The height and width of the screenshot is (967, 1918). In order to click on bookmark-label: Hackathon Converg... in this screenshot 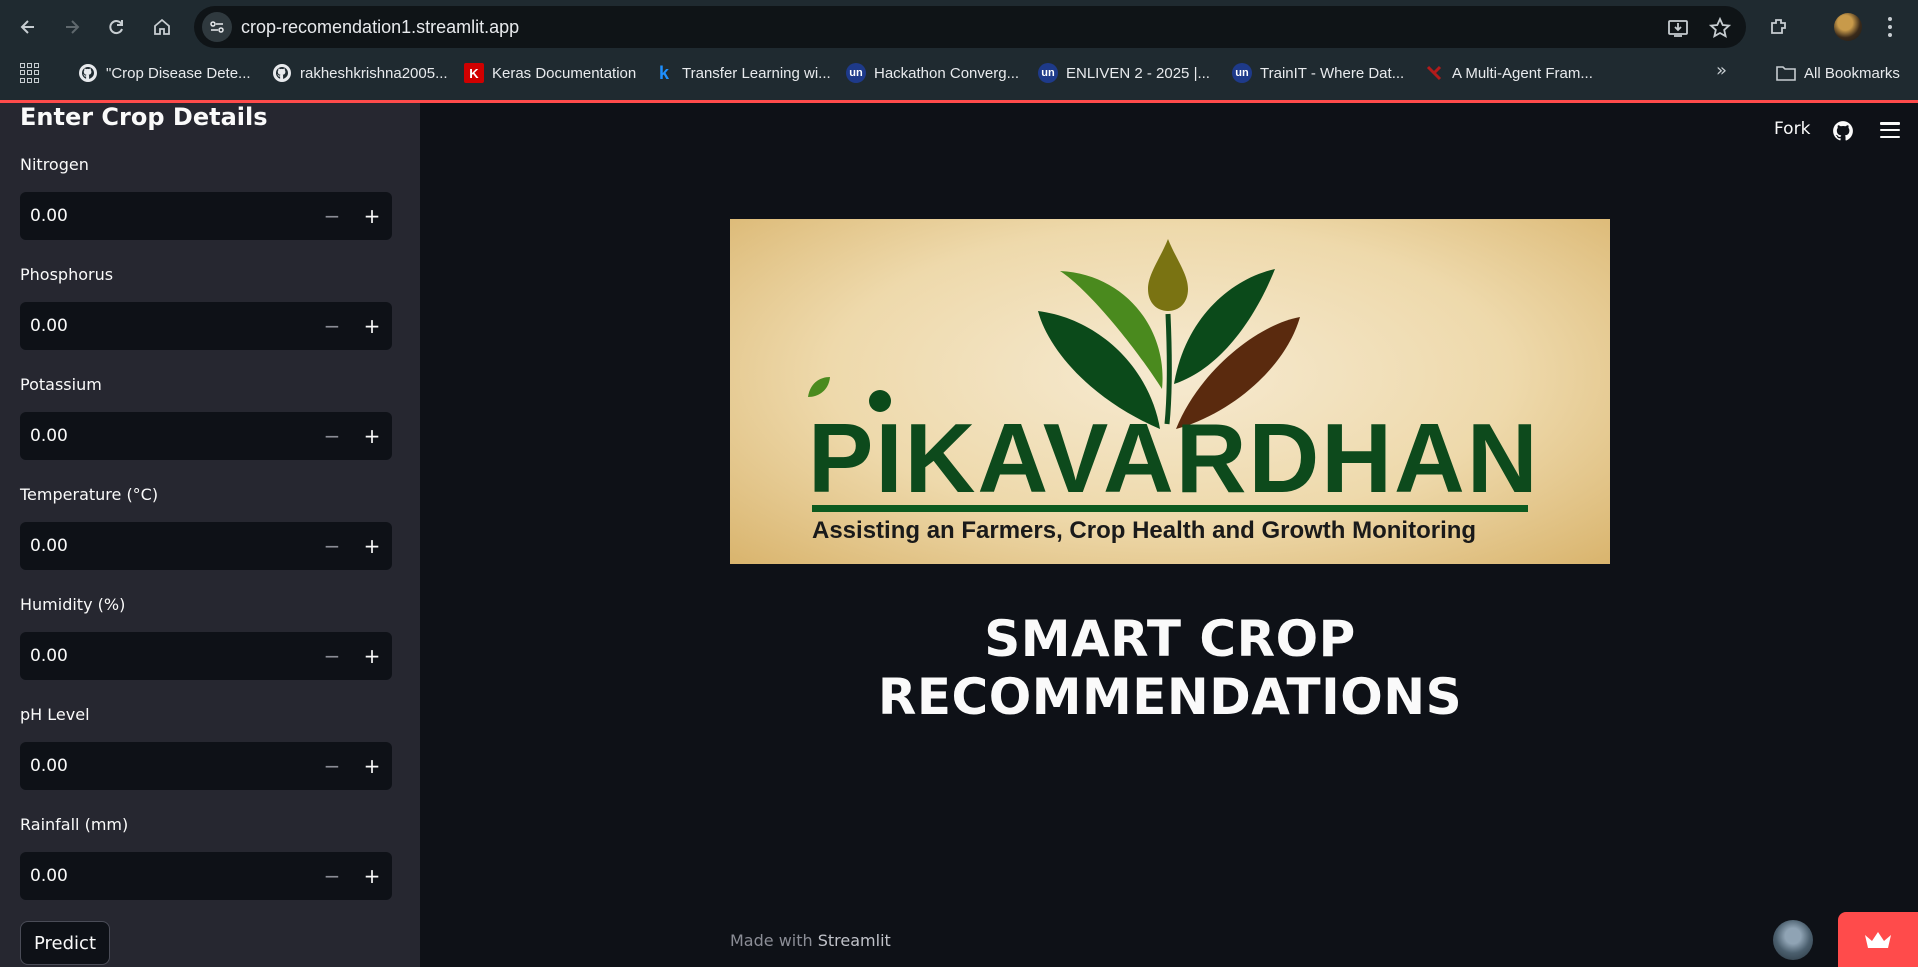, I will do `click(947, 73)`.